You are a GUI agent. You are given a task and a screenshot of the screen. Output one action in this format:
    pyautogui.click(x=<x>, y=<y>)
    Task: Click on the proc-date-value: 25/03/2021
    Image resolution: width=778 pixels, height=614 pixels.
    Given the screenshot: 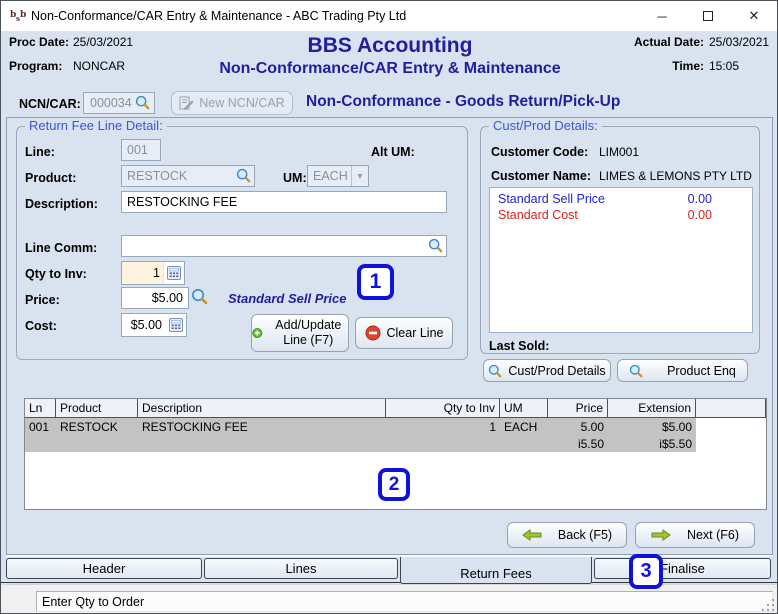 What is the action you would take?
    pyautogui.click(x=103, y=42)
    